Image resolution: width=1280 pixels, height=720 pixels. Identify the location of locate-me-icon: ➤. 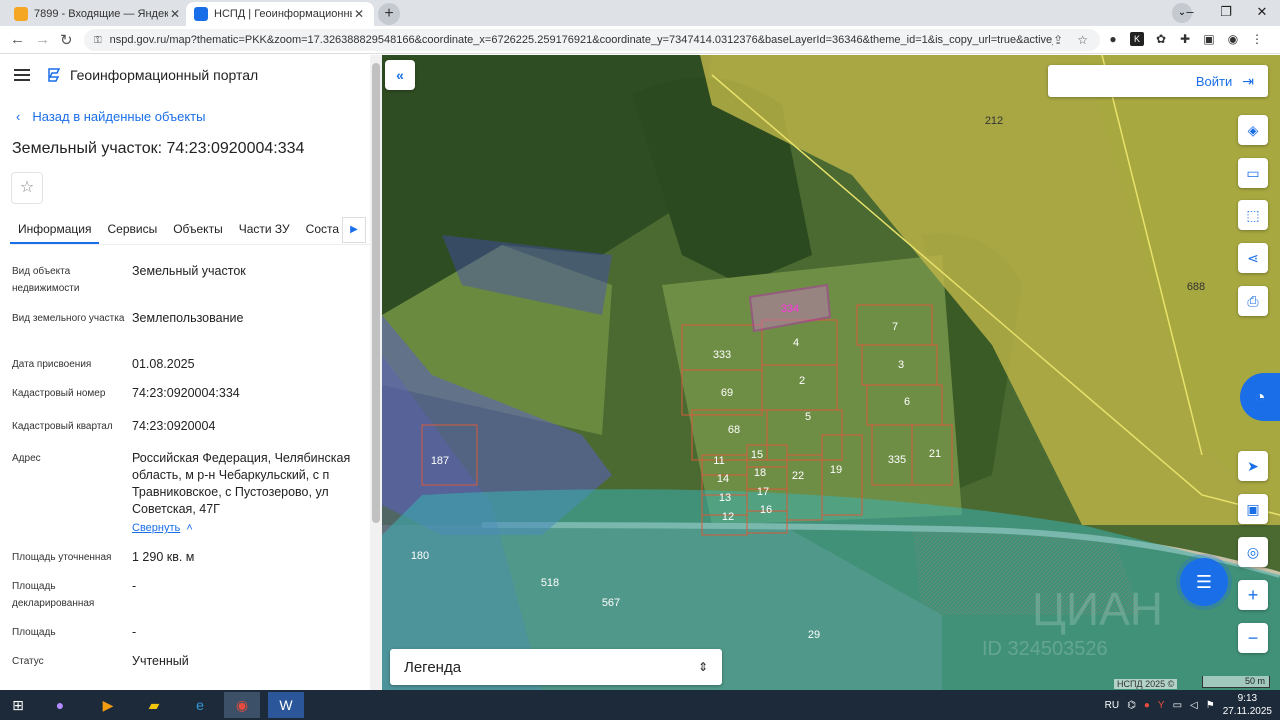
(1253, 466).